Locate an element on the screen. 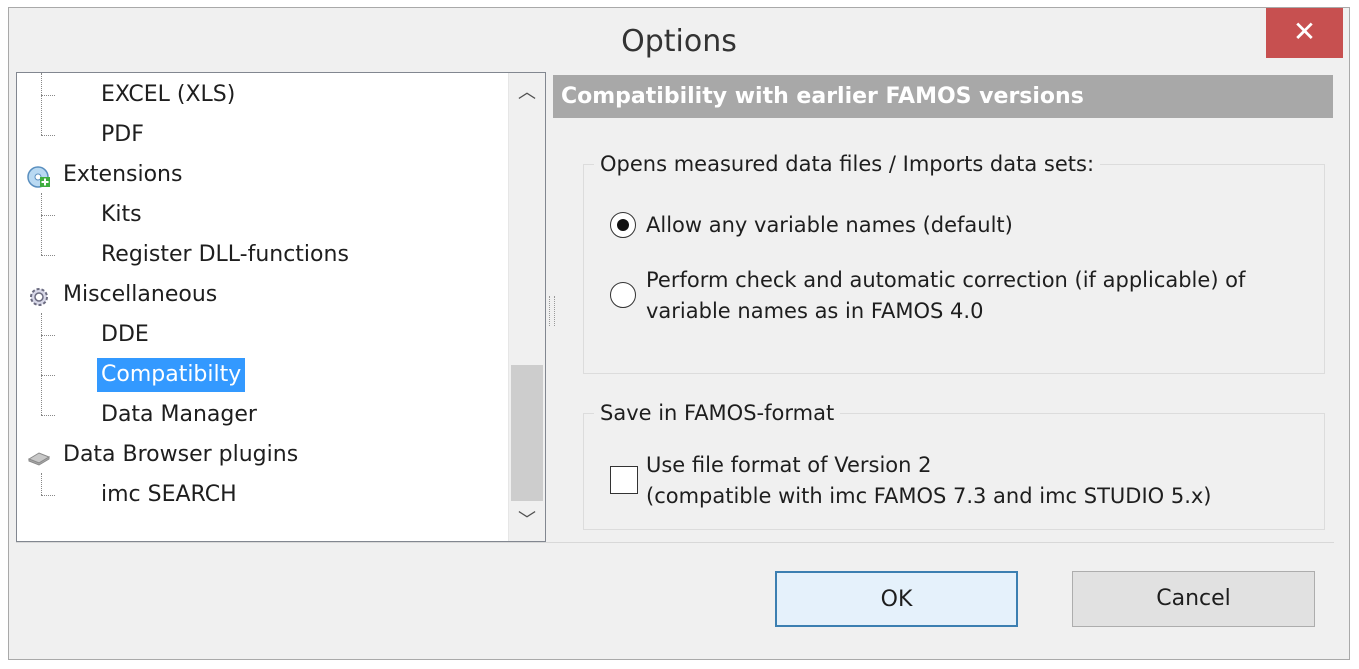 The image size is (1359, 669). scroll-down-button: ﹀ is located at coordinates (527, 521).